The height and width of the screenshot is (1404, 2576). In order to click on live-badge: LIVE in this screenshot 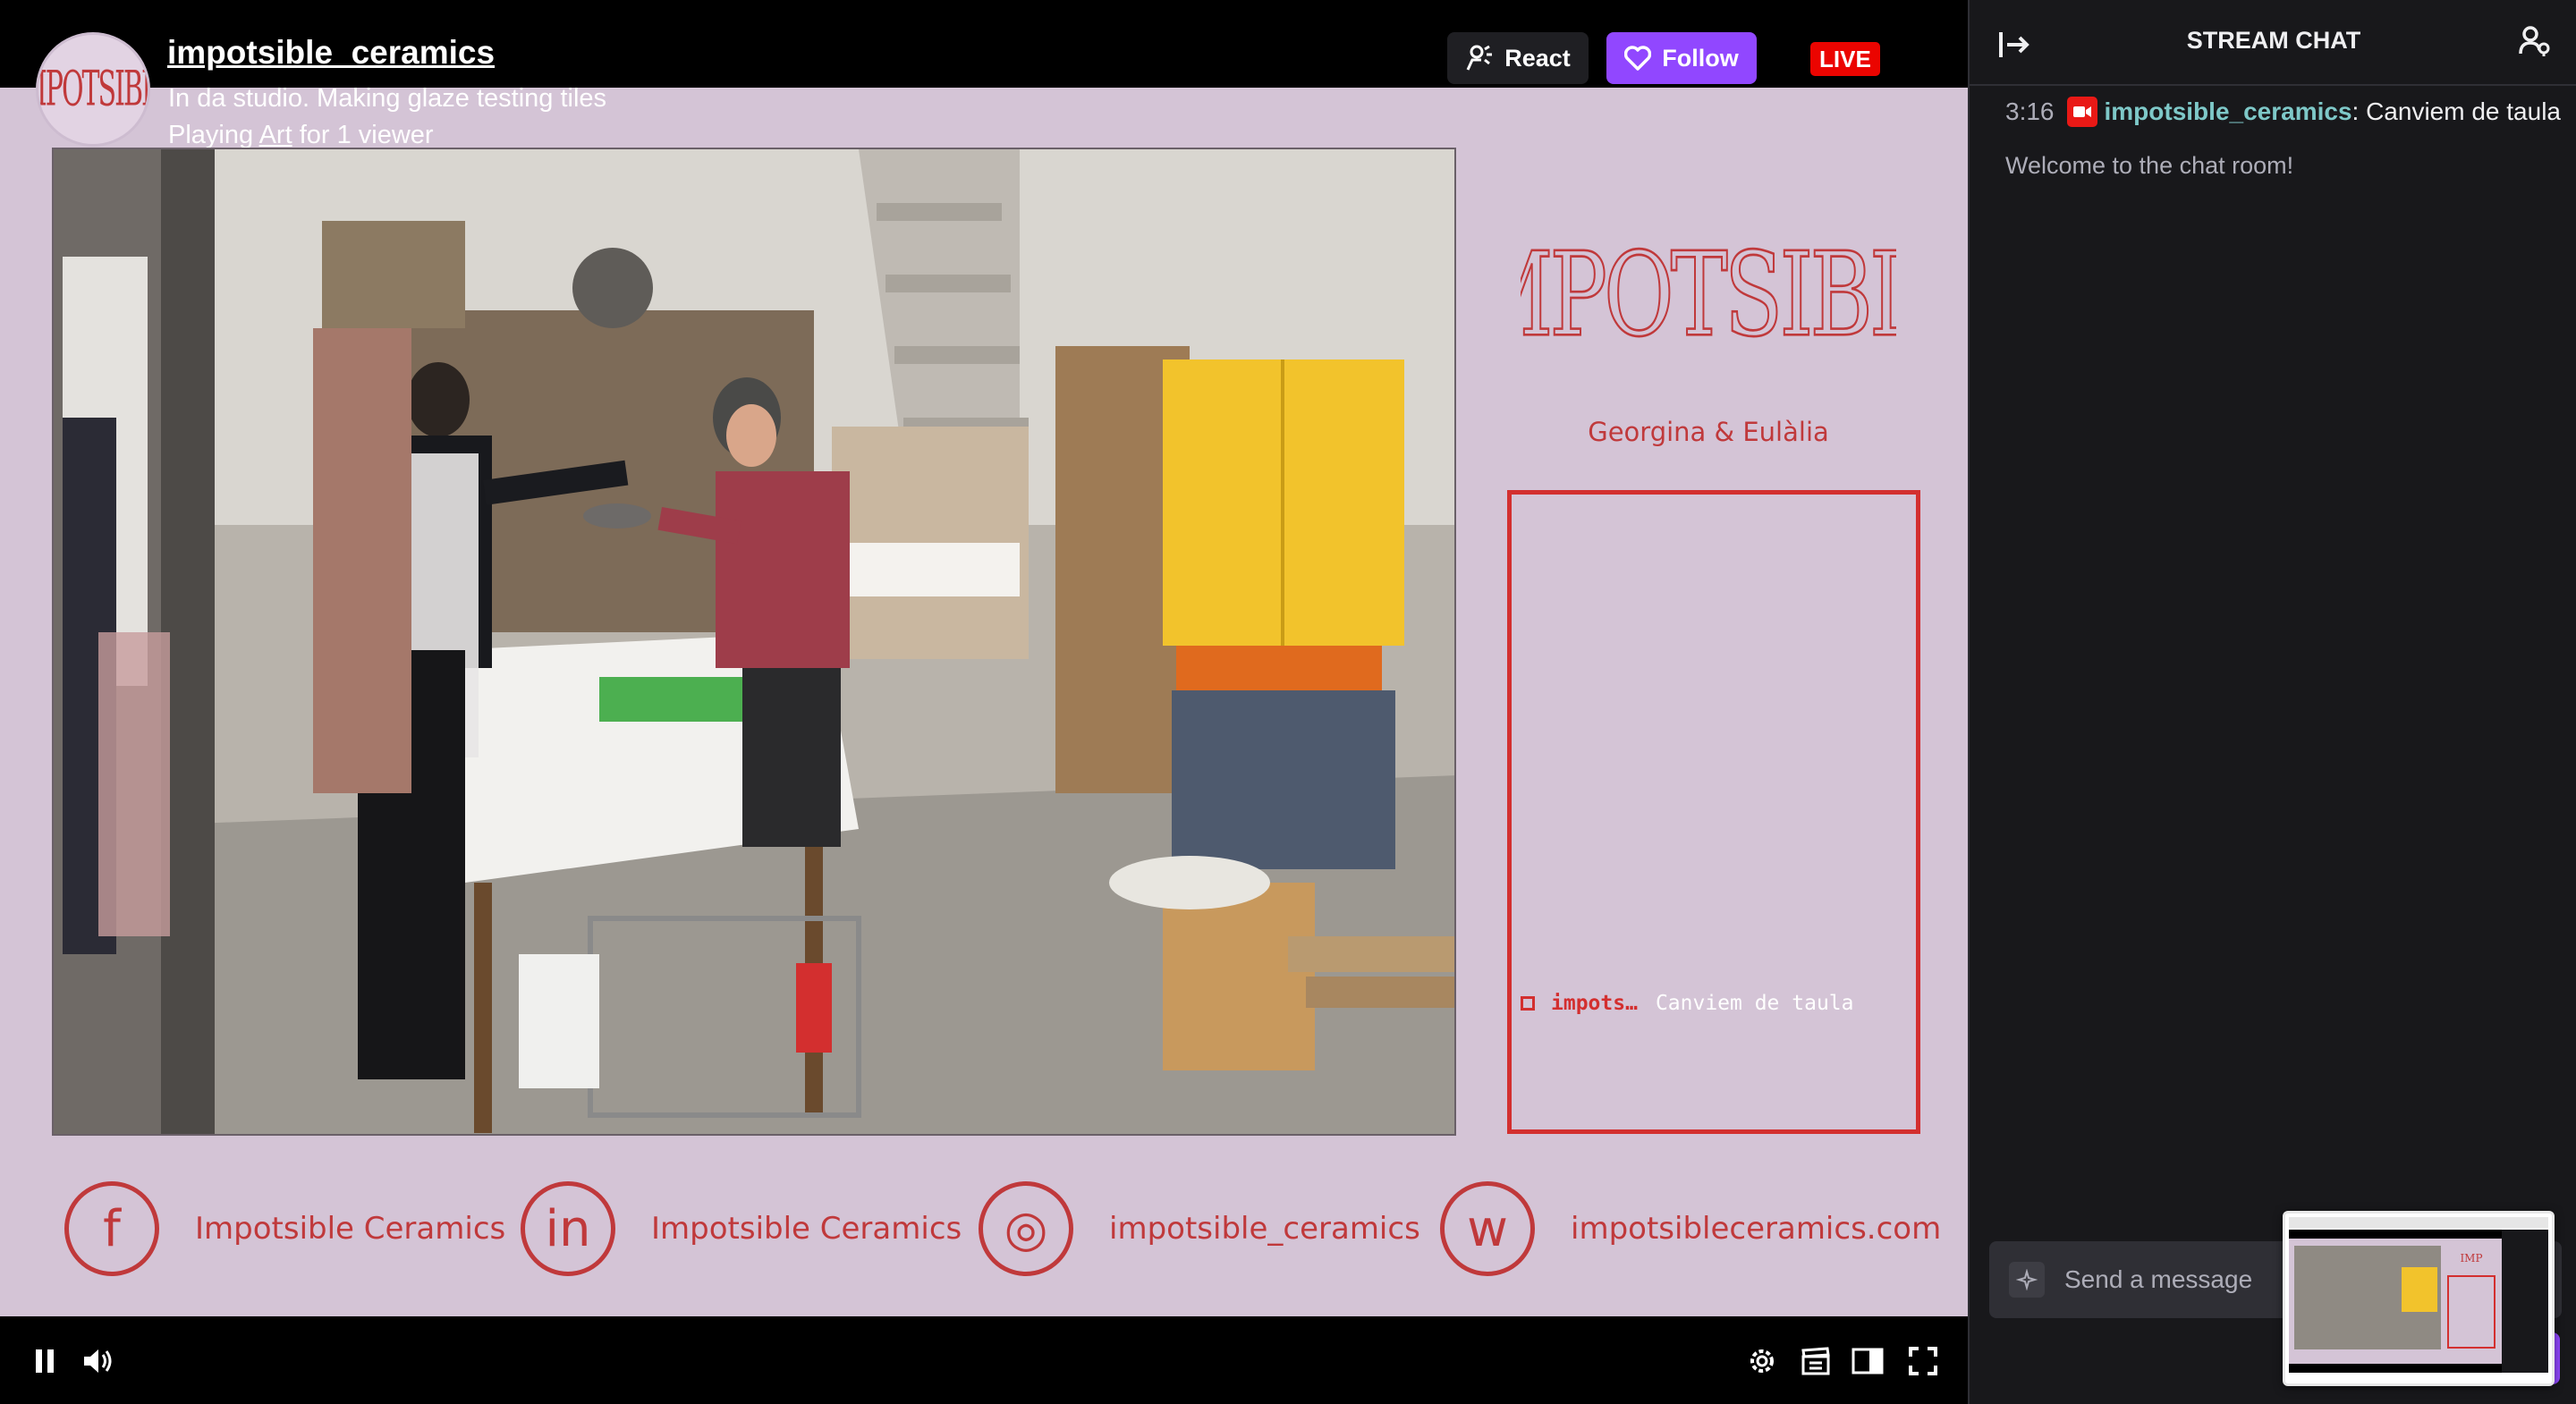, I will do `click(1845, 59)`.